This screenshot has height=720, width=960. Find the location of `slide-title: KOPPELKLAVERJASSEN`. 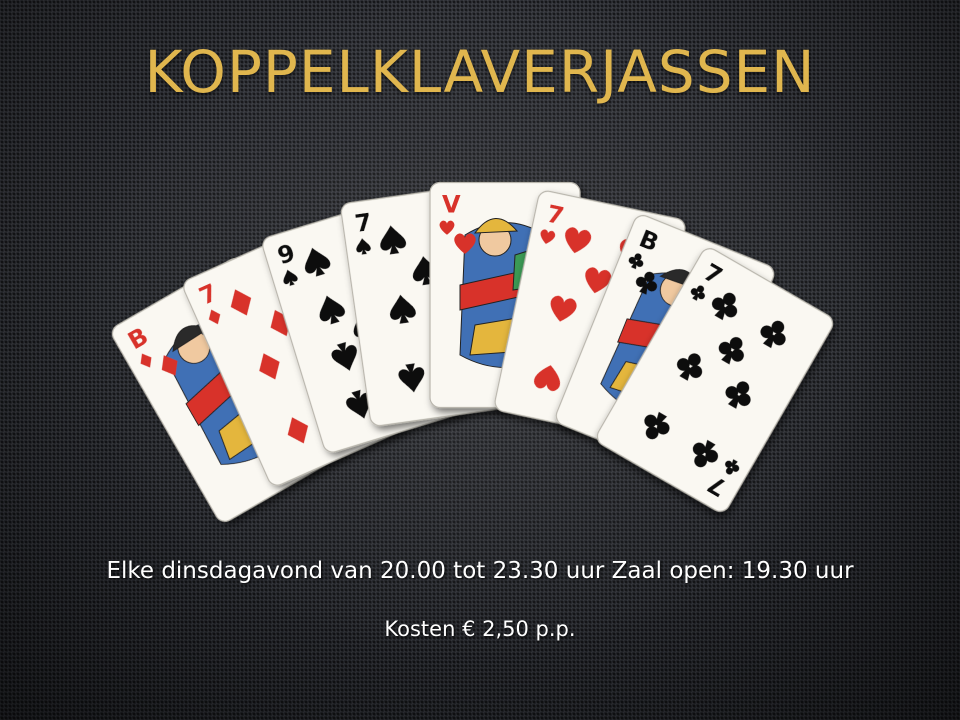

slide-title: KOPPELKLAVERJASSEN is located at coordinates (480, 72).